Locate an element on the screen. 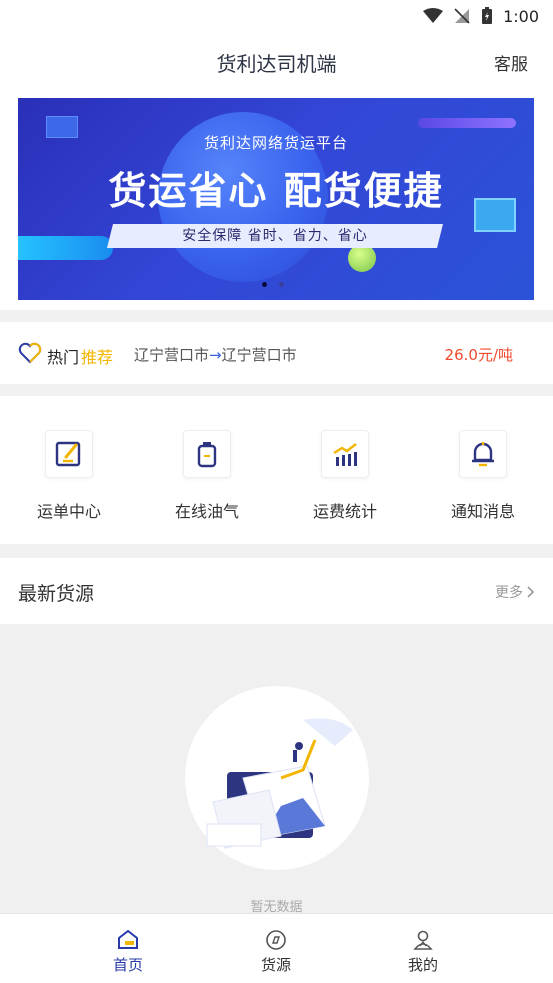  route-arrow: → is located at coordinates (215, 355).